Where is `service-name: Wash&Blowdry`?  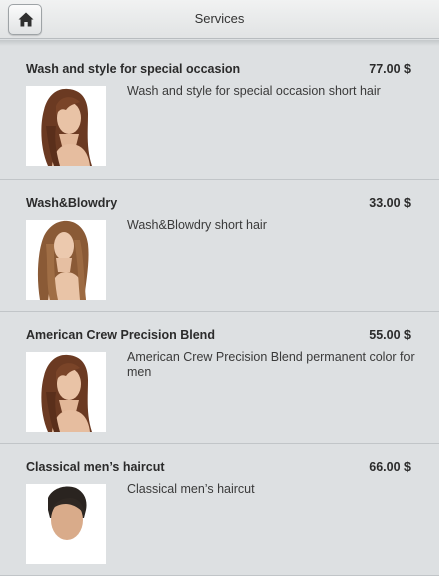
service-name: Wash&Blowdry is located at coordinates (72, 203).